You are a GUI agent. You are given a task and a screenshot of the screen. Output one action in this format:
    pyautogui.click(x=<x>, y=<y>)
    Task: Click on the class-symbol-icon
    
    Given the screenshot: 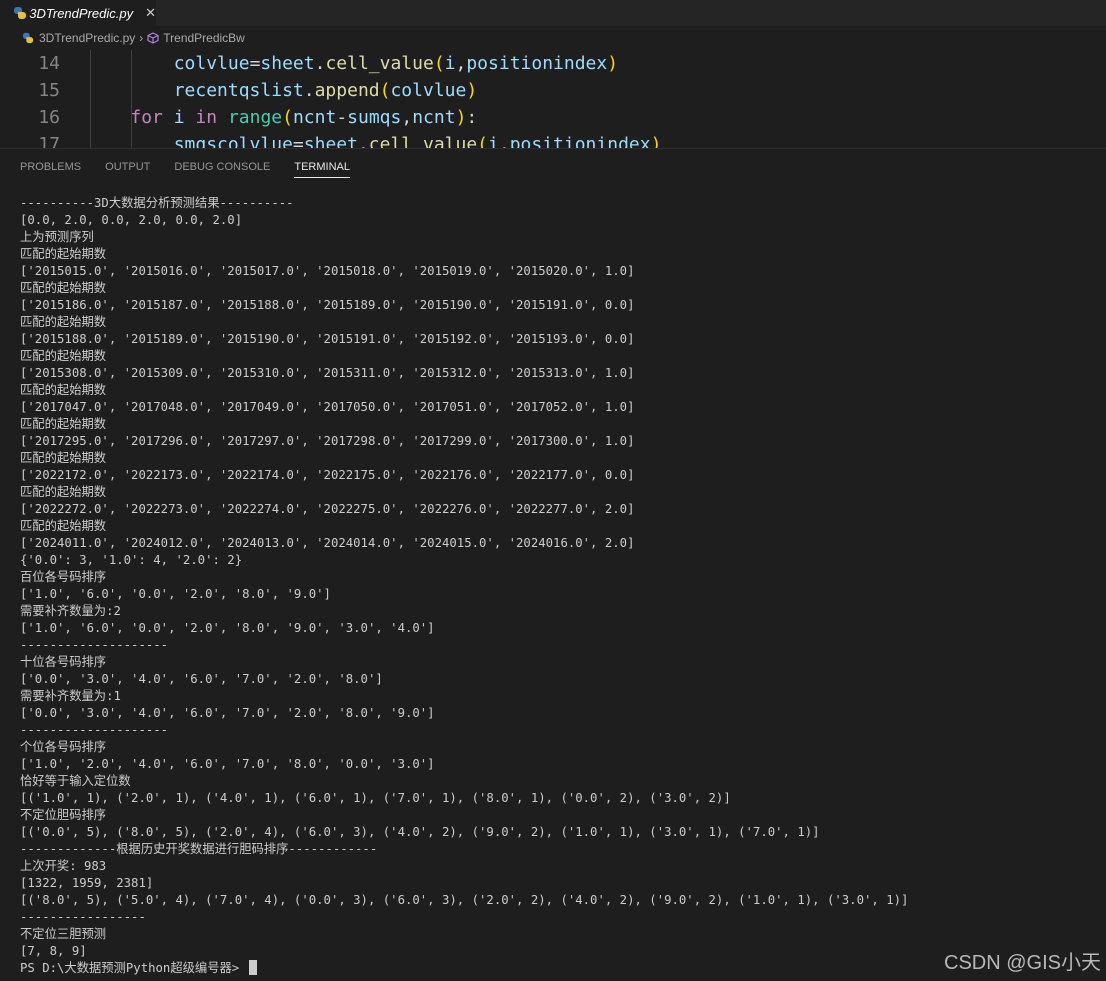 What is the action you would take?
    pyautogui.click(x=153, y=38)
    